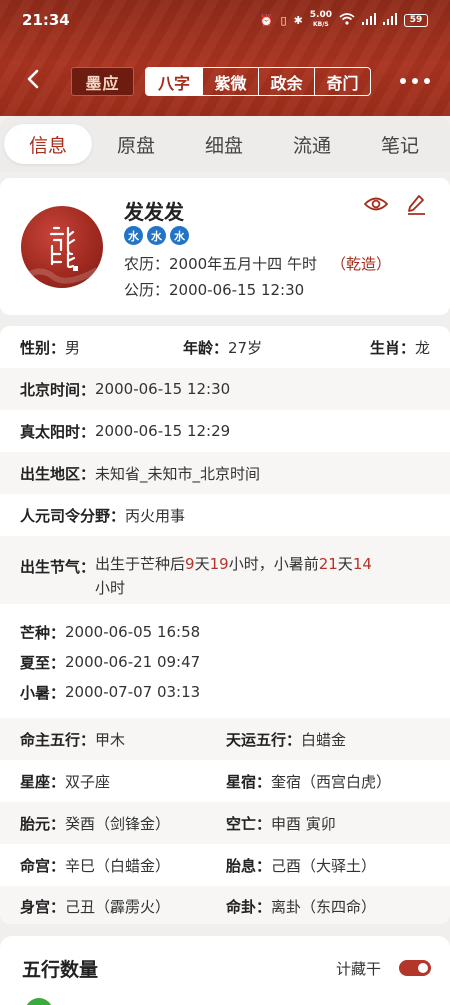 The image size is (450, 1005). I want to click on element-badges: 水 水 水, so click(156, 235).